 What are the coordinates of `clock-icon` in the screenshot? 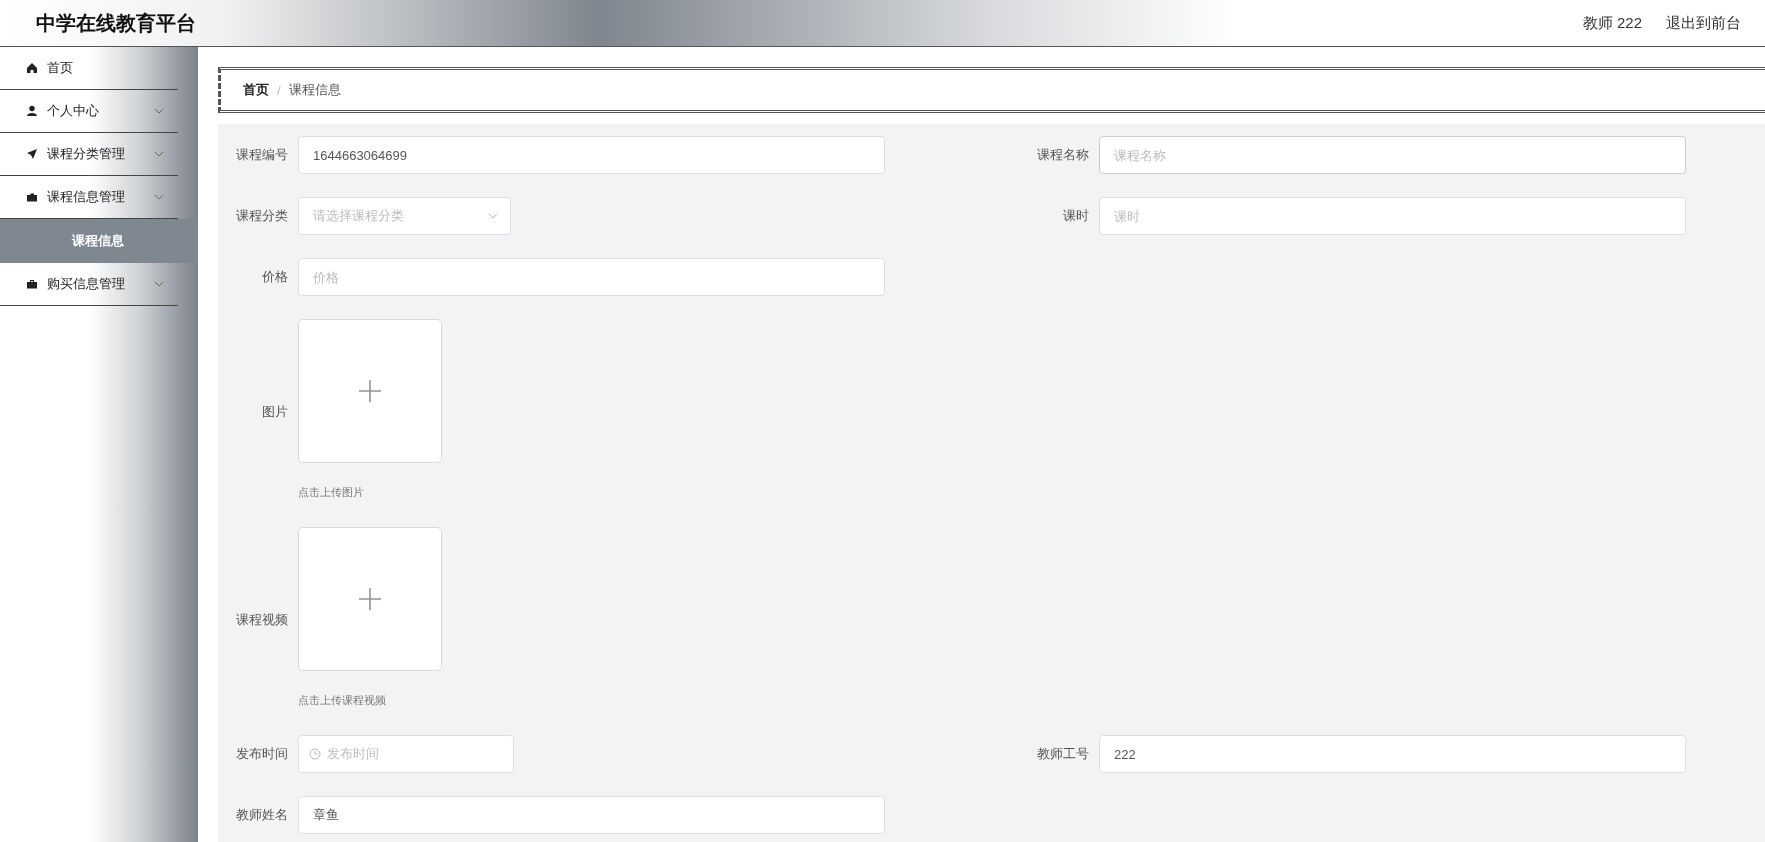 It's located at (315, 754).